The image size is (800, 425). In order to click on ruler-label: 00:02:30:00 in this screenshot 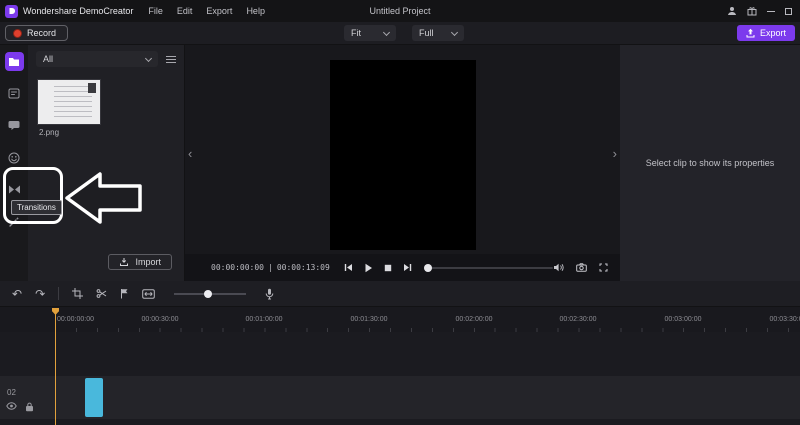, I will do `click(578, 319)`.